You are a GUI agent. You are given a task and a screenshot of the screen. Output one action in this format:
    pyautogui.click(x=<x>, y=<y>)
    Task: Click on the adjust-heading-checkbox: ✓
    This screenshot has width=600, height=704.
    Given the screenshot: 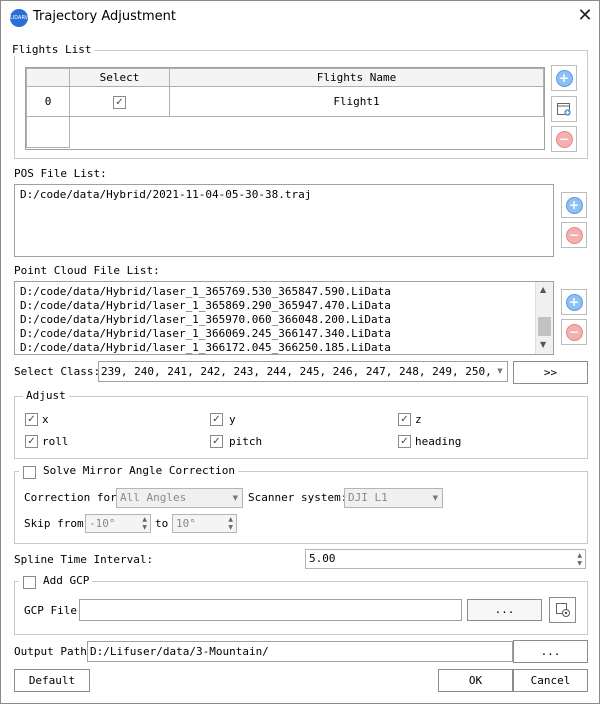 What is the action you would take?
    pyautogui.click(x=404, y=441)
    